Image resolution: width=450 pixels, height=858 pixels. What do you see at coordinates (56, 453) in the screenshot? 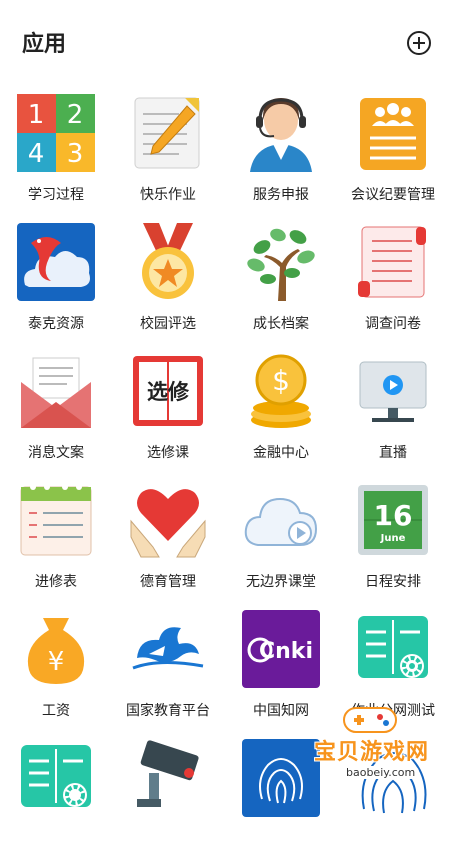
I see `app-label: 消息文案` at bounding box center [56, 453].